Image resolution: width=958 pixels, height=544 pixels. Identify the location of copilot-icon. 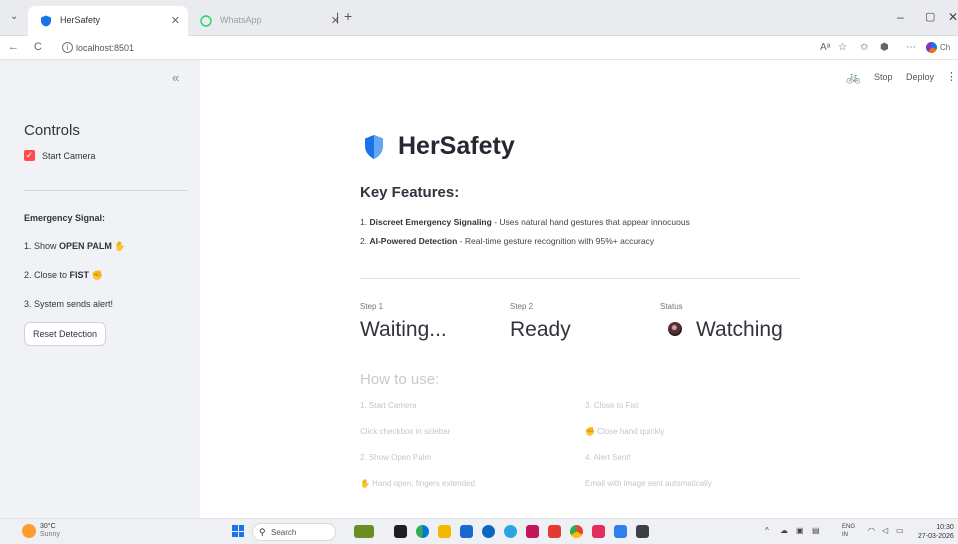
(931, 47).